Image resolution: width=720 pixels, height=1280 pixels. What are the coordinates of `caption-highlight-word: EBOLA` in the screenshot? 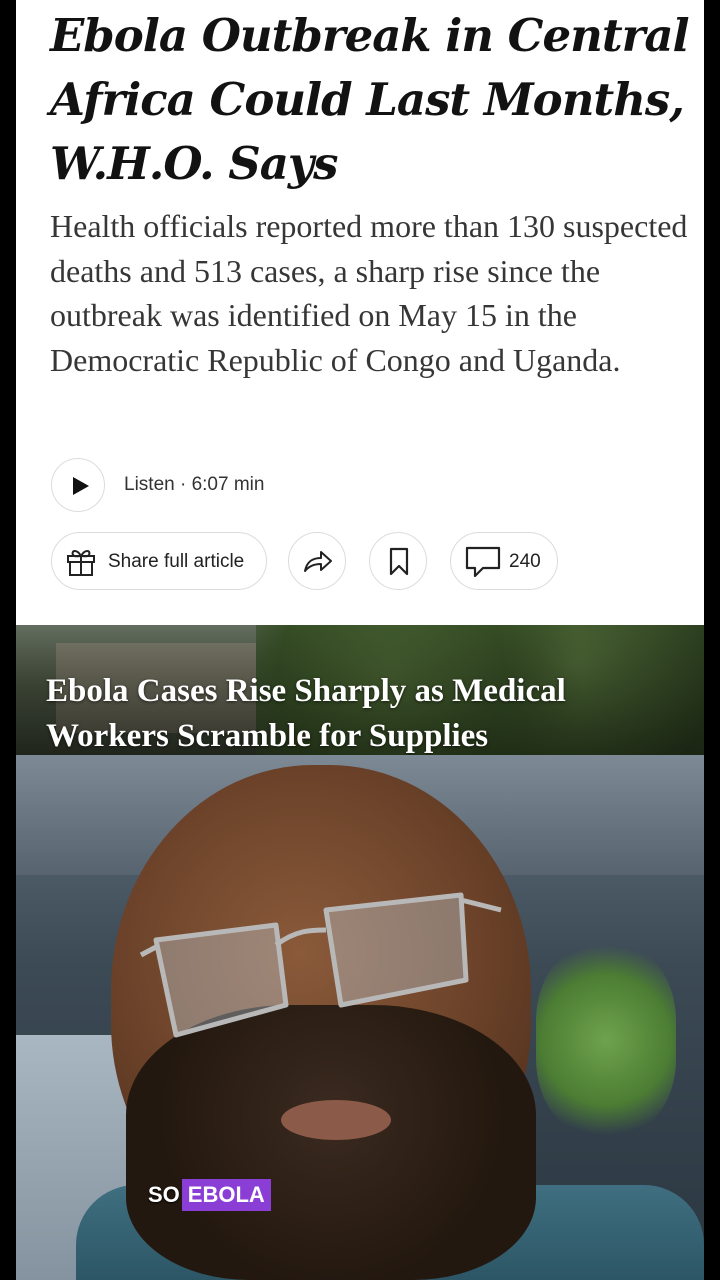 It's located at (226, 1195).